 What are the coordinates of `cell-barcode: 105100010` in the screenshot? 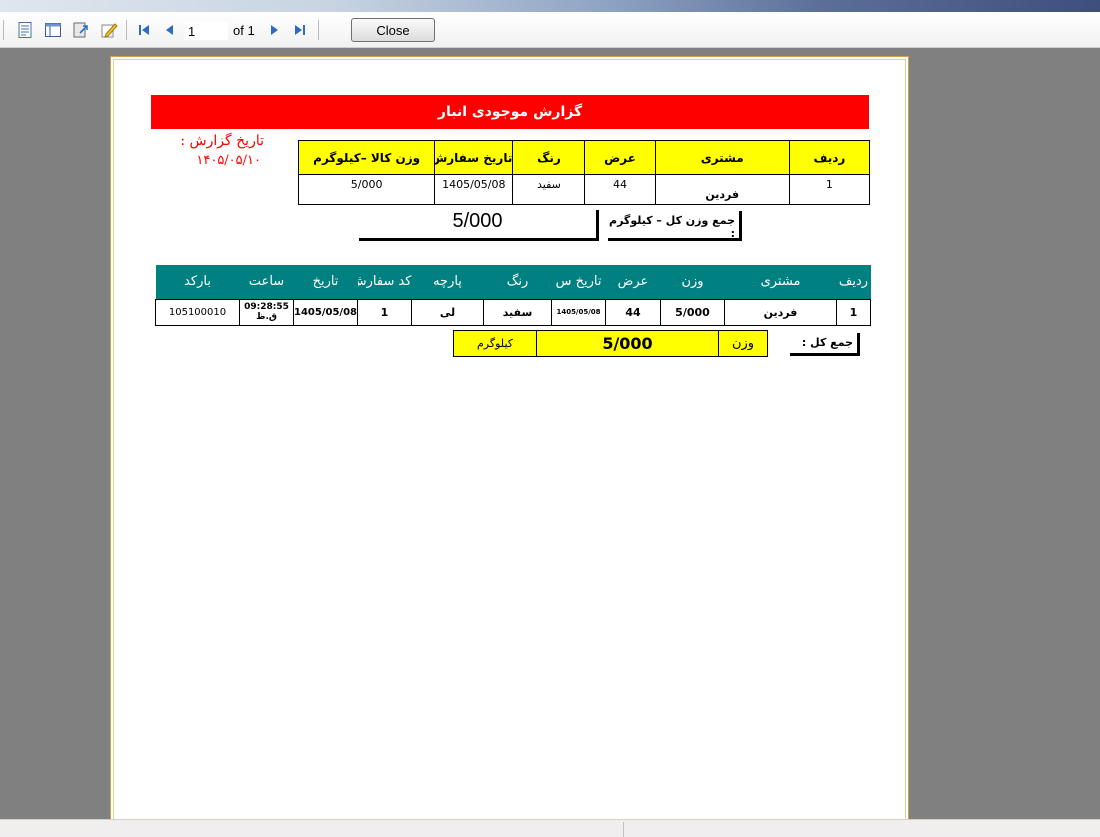 It's located at (197, 312).